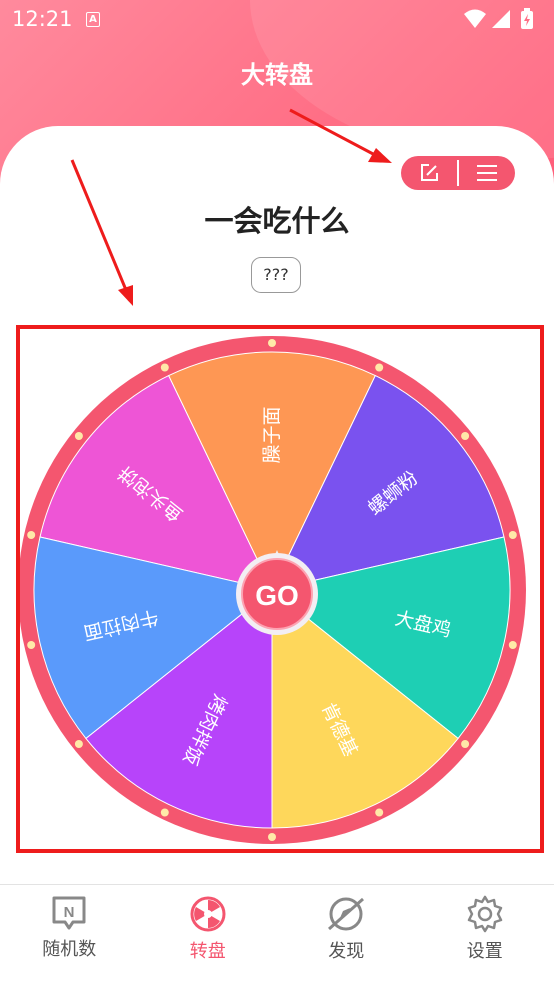  I want to click on wheel-icon, so click(208, 914).